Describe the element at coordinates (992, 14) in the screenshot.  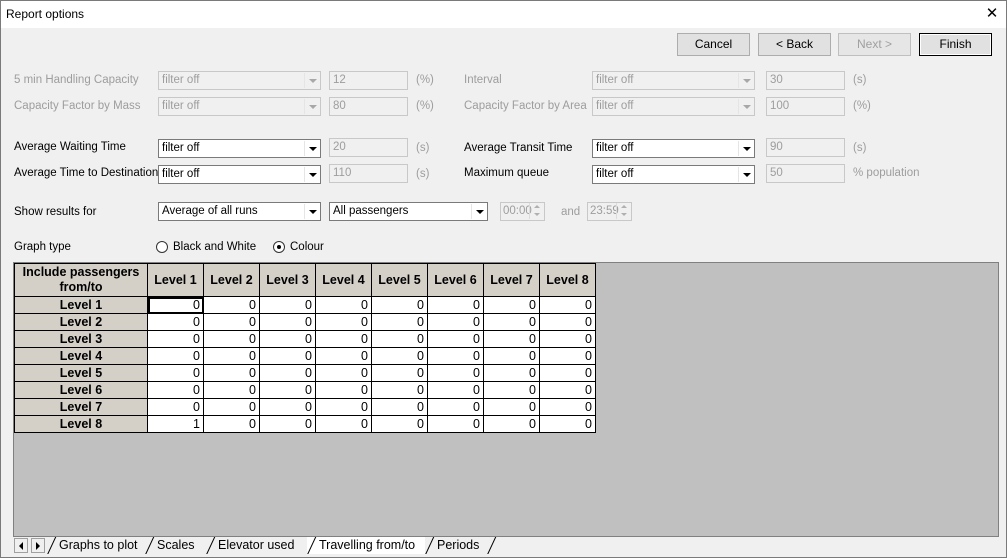
I see `close-icon: ✕` at that location.